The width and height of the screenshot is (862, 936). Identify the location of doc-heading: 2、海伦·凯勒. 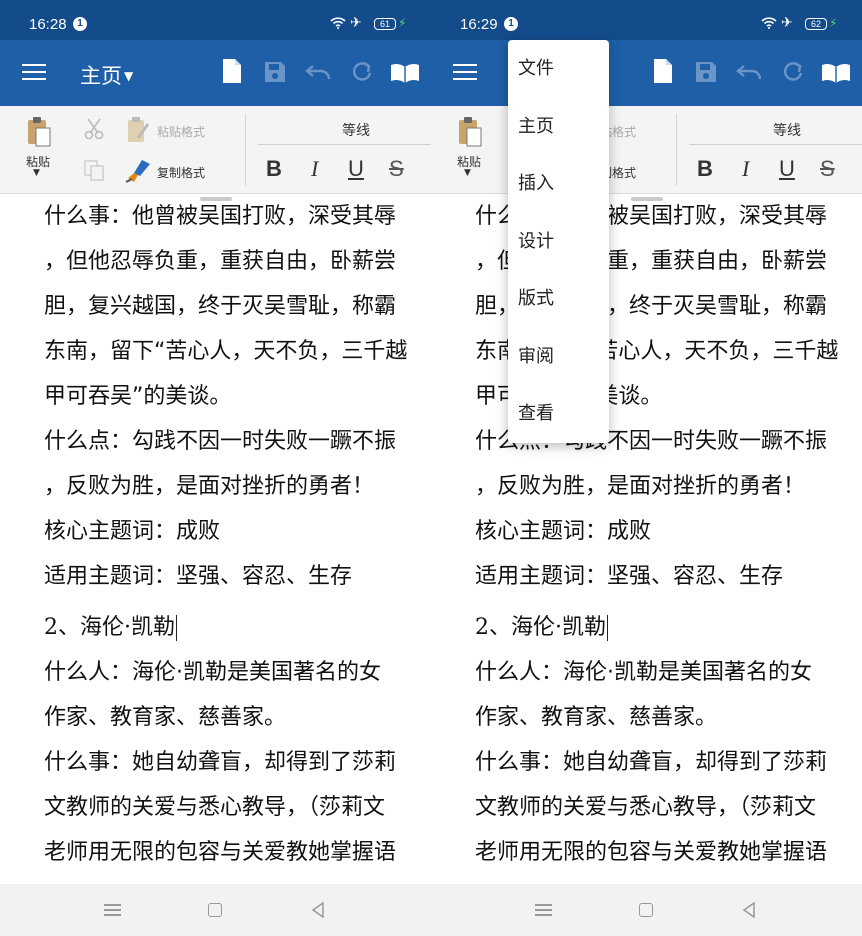
(234, 635).